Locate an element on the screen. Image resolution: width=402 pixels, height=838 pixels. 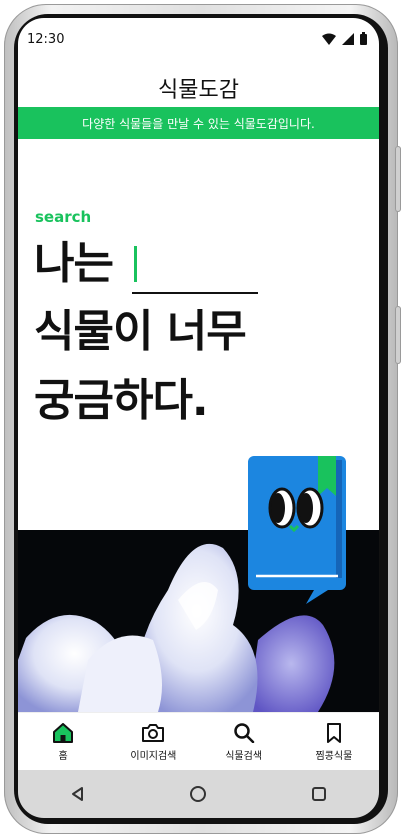
tab-favorites-label: 찜콩식물 is located at coordinates (334, 756).